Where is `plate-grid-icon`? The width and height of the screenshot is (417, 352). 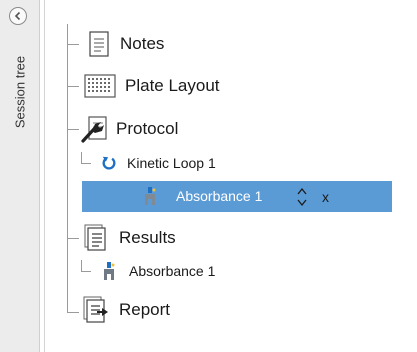
plate-grid-icon is located at coordinates (100, 86).